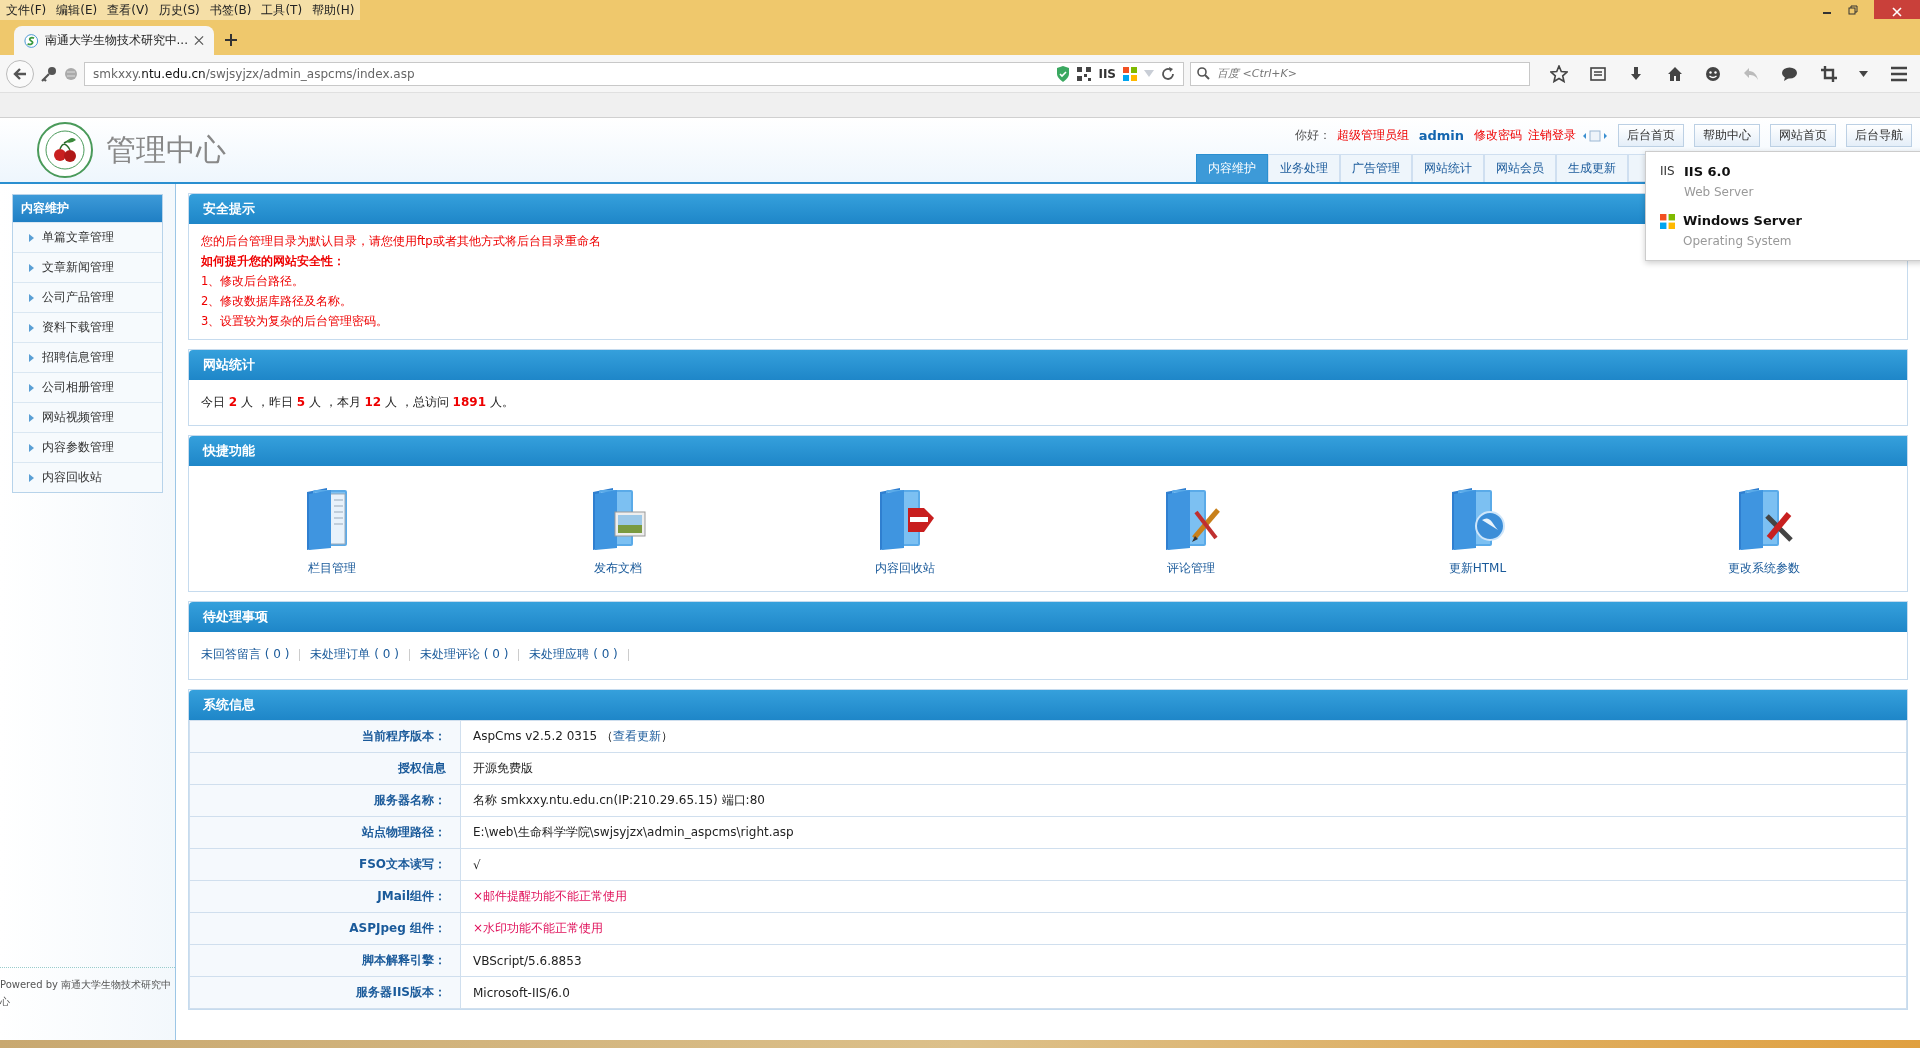 This screenshot has width=1920, height=1048. I want to click on server-badge: IIS, so click(1107, 73).